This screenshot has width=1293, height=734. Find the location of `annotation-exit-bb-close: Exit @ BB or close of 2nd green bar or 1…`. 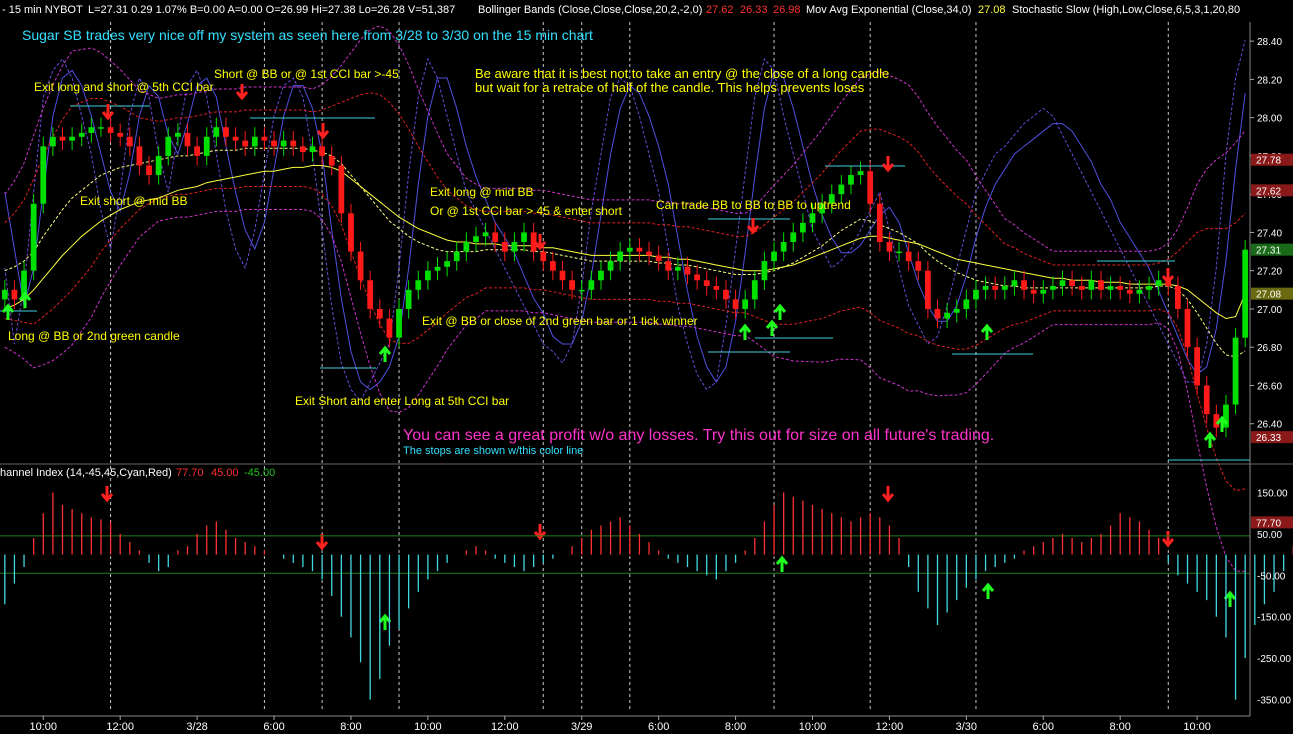

annotation-exit-bb-close: Exit @ BB or close of 2nd green bar or 1… is located at coordinates (560, 321).